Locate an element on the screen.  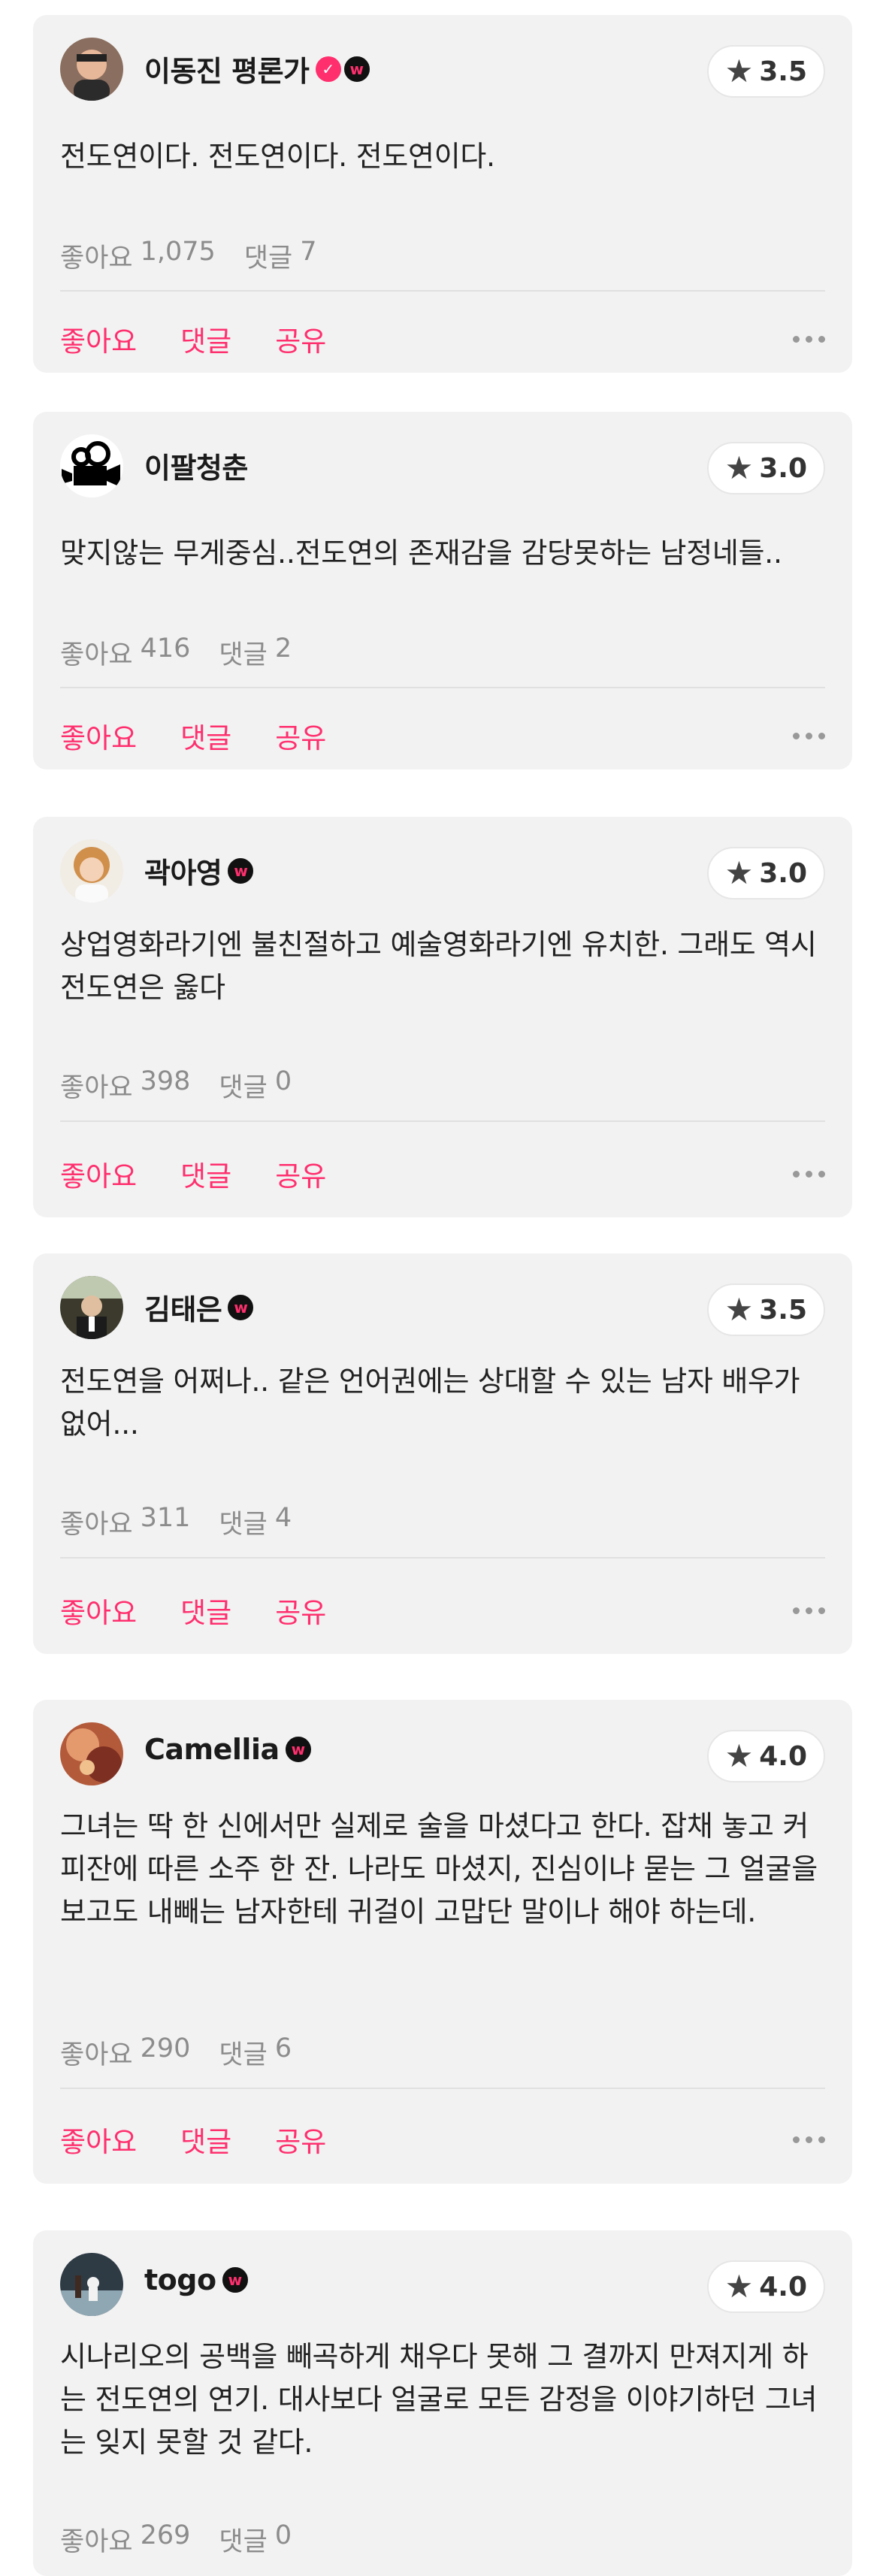
username: 이동진 평론가 ✓ w is located at coordinates (257, 69).